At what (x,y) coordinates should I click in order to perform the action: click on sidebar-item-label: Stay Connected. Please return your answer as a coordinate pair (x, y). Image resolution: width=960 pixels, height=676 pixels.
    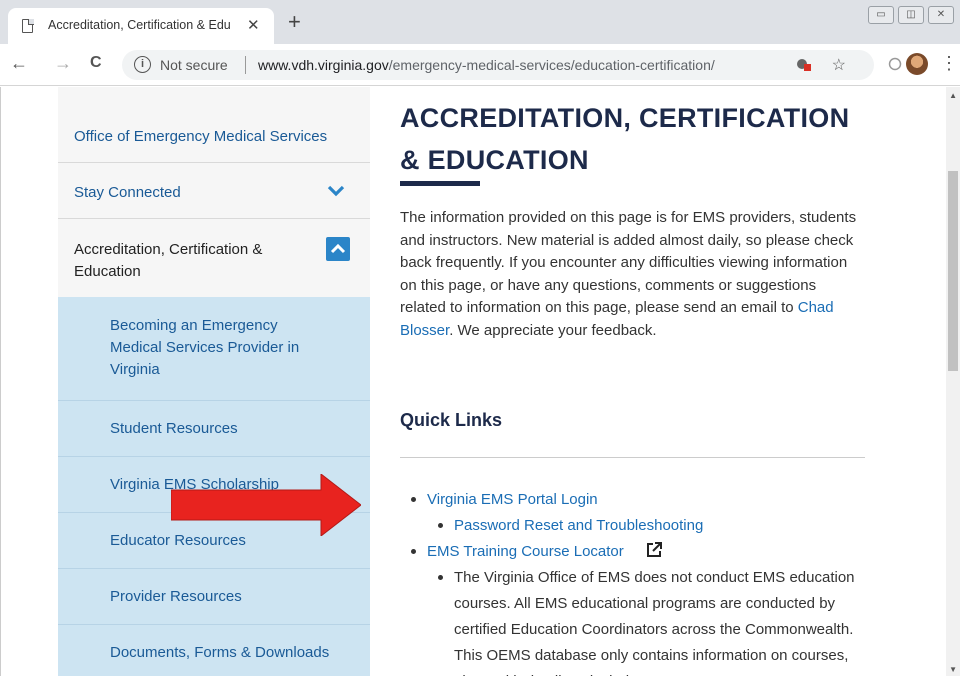
    Looking at the image, I should click on (127, 192).